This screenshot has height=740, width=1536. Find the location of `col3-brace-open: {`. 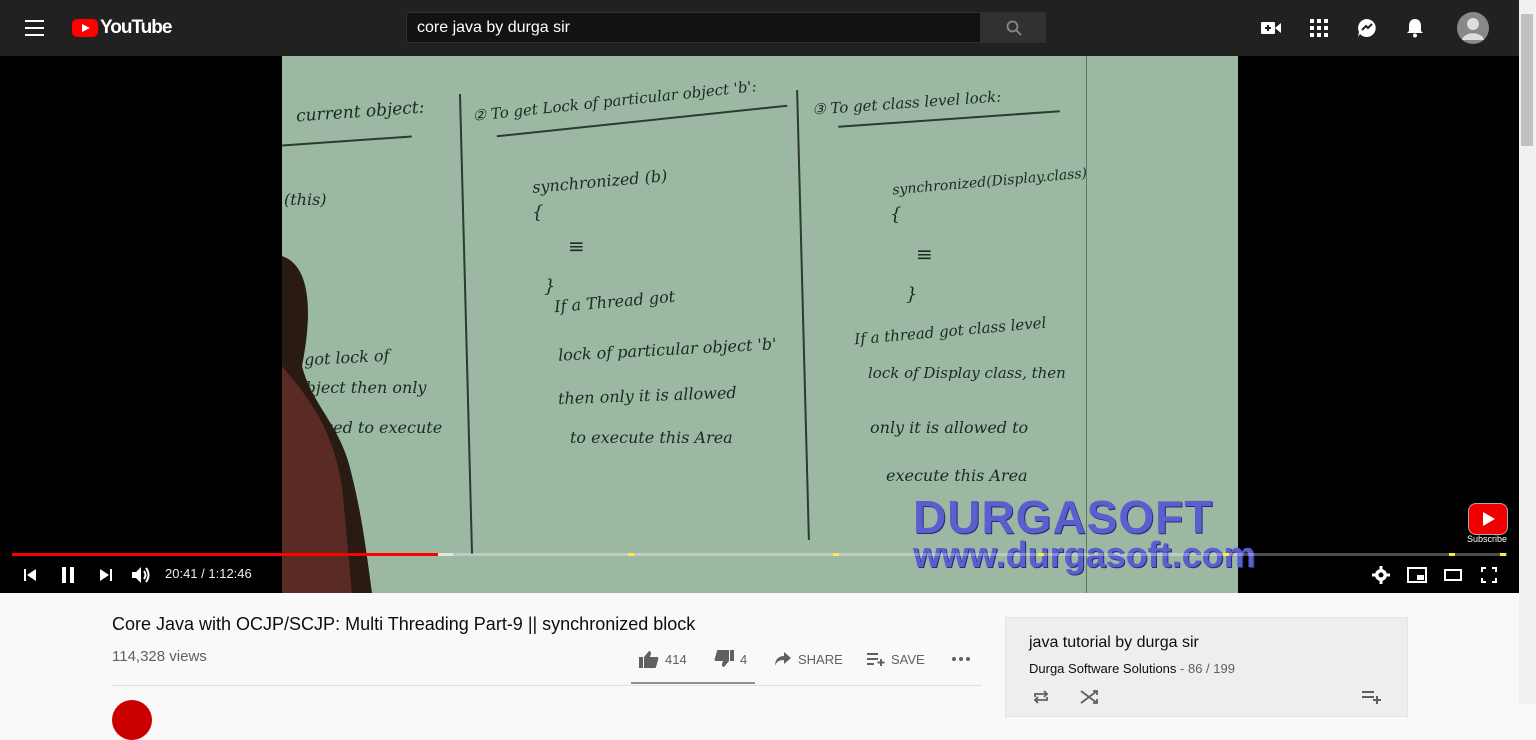

col3-brace-open: { is located at coordinates (896, 214).